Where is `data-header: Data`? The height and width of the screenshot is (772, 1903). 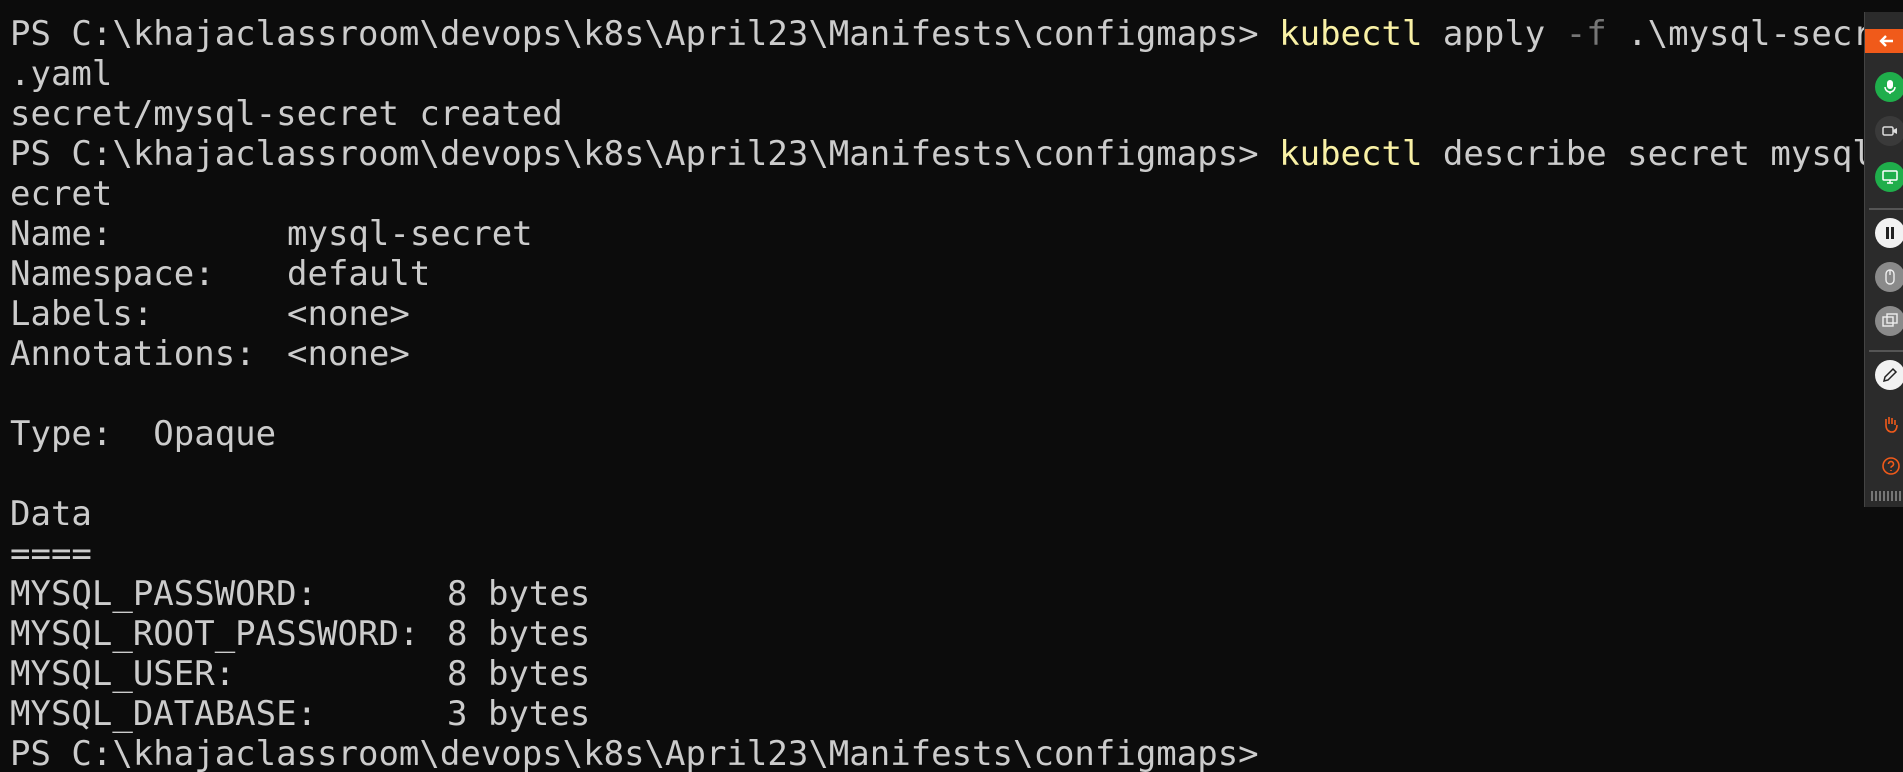
data-header: Data is located at coordinates (51, 514).